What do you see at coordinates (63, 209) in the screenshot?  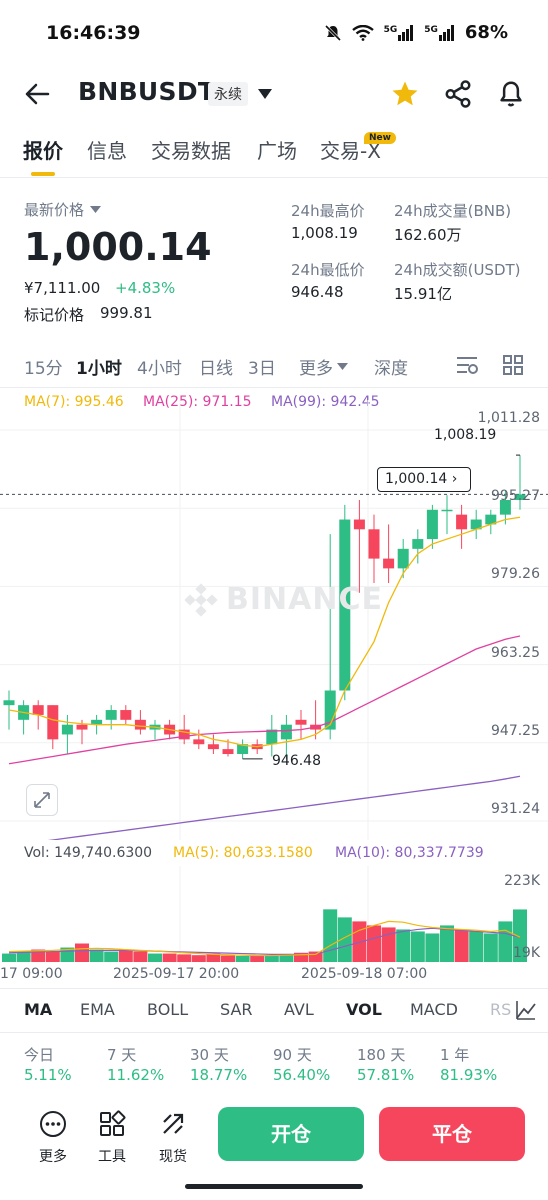 I see `last-price-label-wrap: 最新价格` at bounding box center [63, 209].